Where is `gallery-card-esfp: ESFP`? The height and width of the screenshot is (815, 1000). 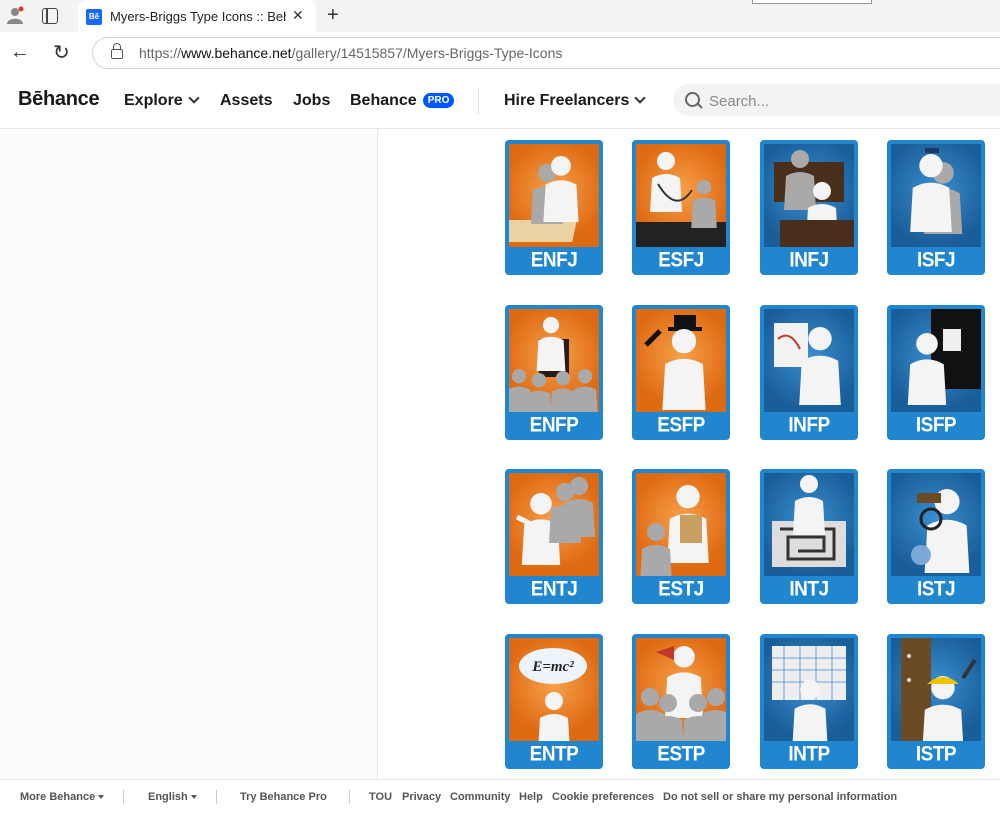 gallery-card-esfp: ESFP is located at coordinates (681, 372).